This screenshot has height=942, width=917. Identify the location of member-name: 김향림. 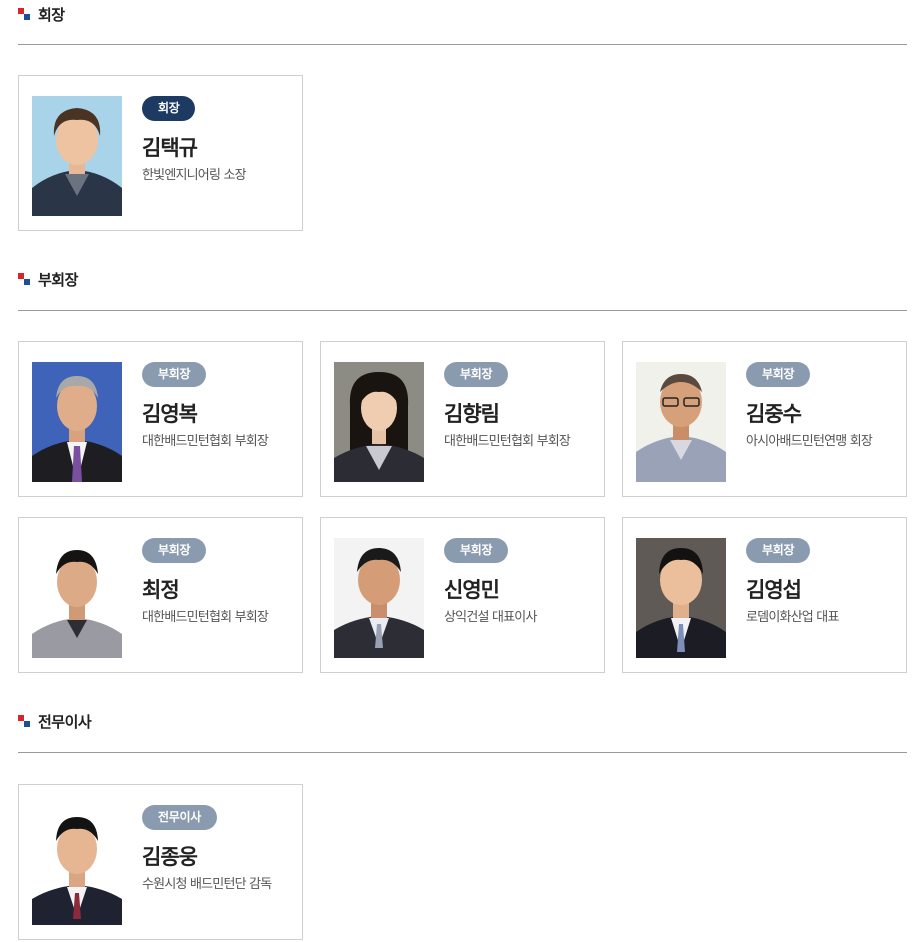
(472, 414).